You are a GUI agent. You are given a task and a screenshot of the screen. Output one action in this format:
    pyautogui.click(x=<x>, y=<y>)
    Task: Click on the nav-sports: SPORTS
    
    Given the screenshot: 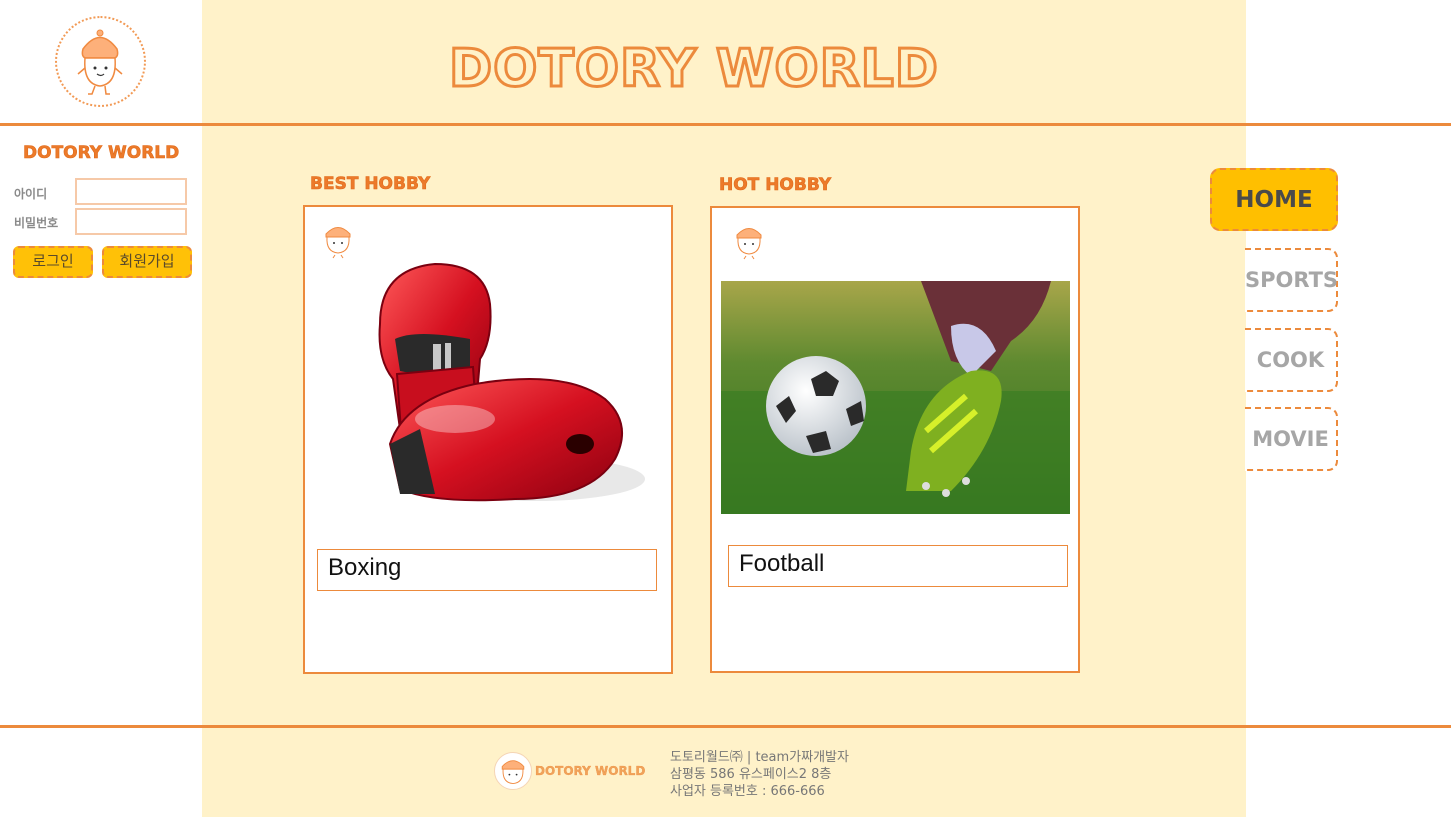 What is the action you would take?
    pyautogui.click(x=1291, y=280)
    